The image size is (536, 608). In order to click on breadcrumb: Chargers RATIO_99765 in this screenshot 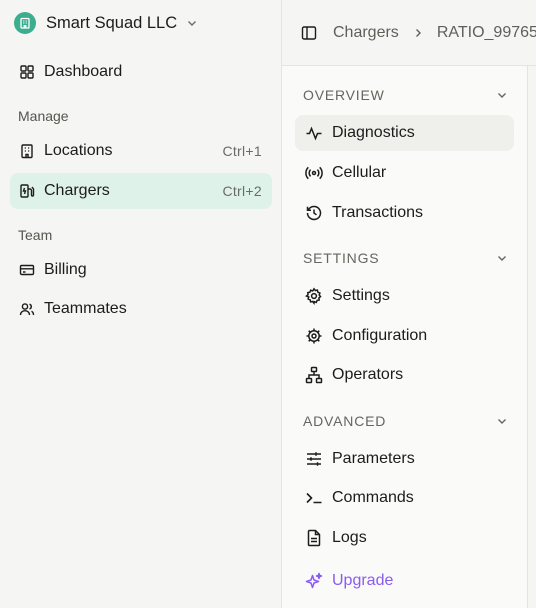, I will do `click(434, 33)`.